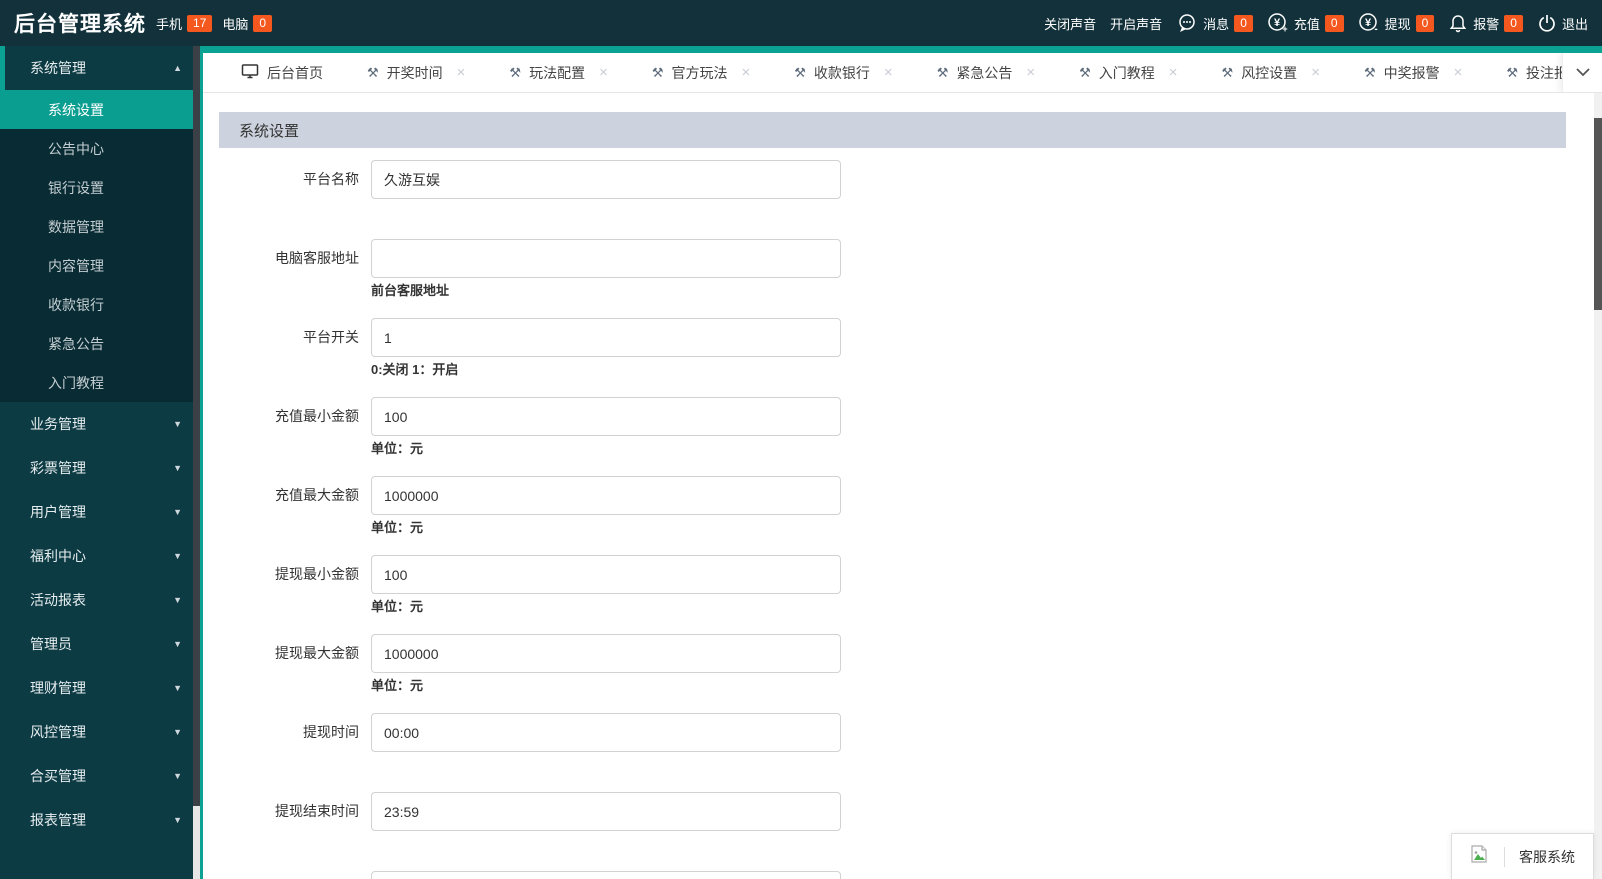 The height and width of the screenshot is (879, 1602). What do you see at coordinates (892, 745) in the screenshot?
I see `form-row-withdraw-start-time: 提现时间` at bounding box center [892, 745].